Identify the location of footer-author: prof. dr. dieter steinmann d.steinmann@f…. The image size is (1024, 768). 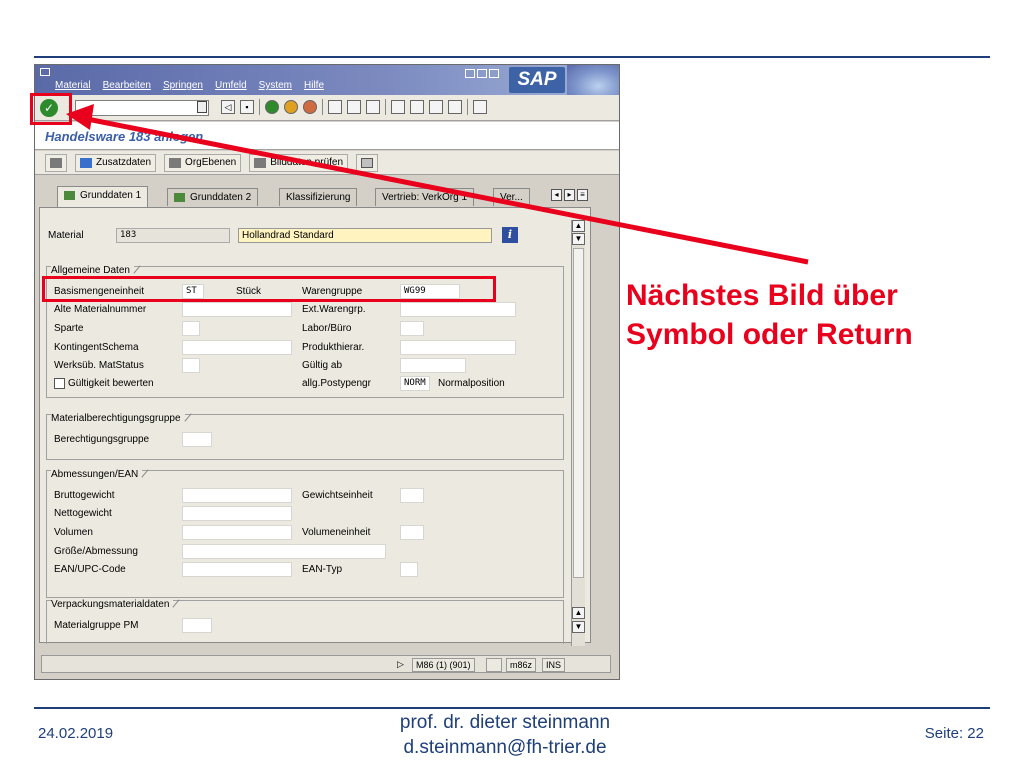
(505, 735).